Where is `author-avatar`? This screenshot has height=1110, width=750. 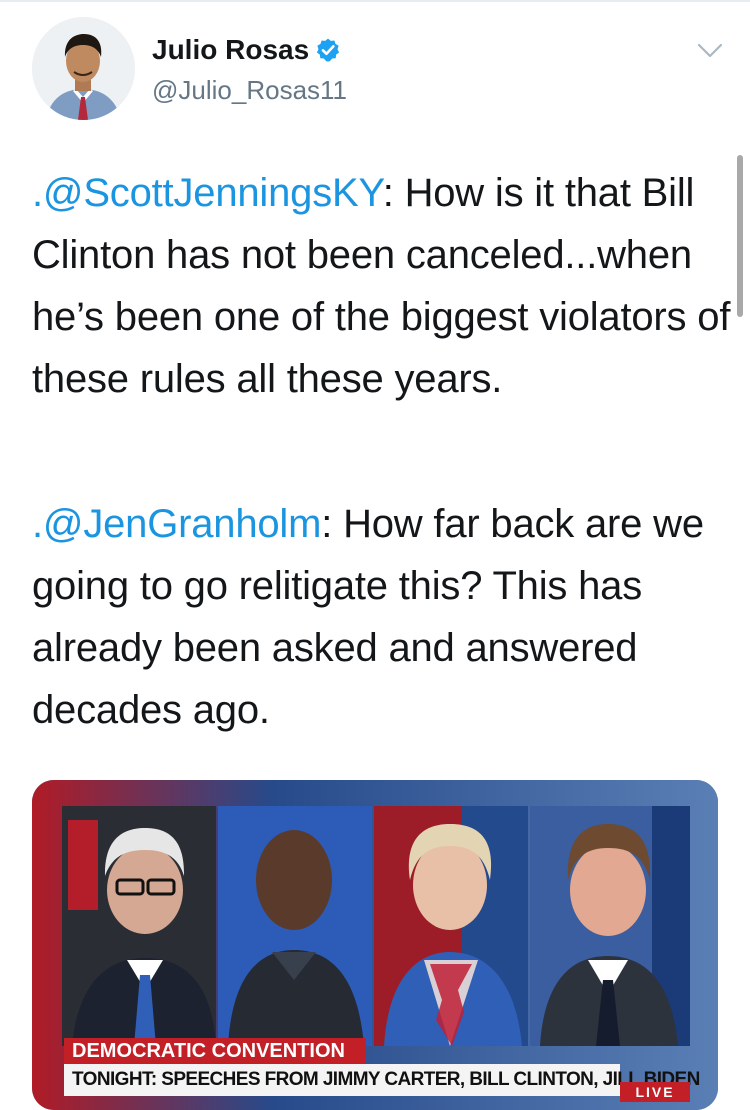
author-avatar is located at coordinates (83, 68).